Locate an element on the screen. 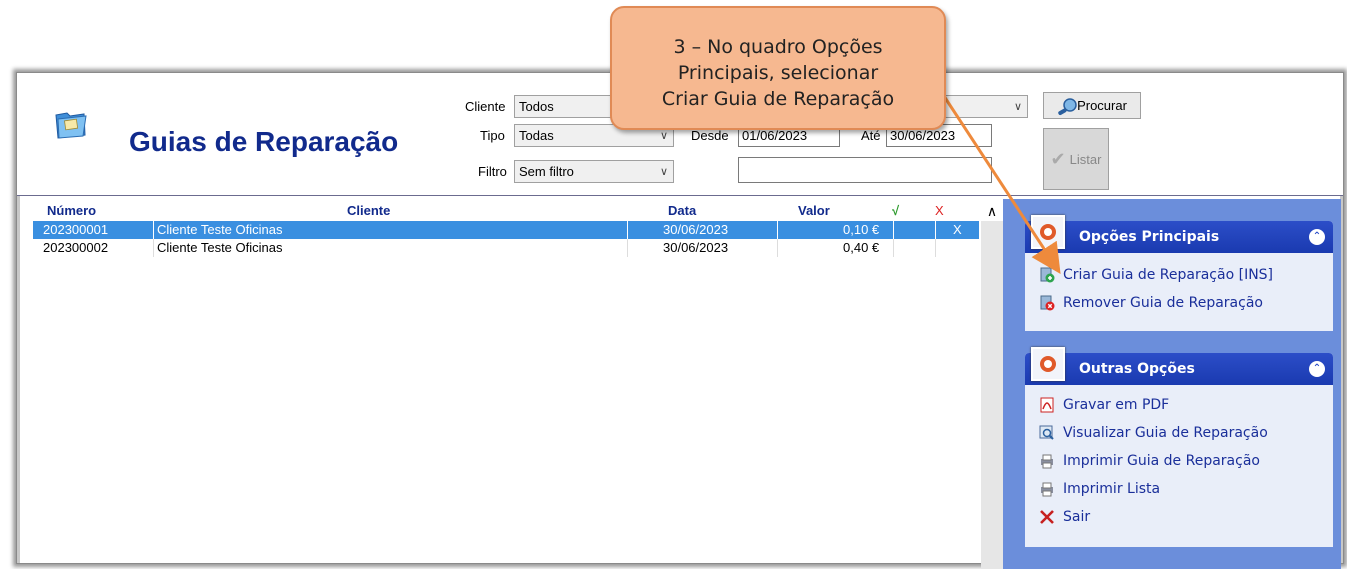 The height and width of the screenshot is (569, 1347). callout-line: 3 – No quadro Opções is located at coordinates (778, 47).